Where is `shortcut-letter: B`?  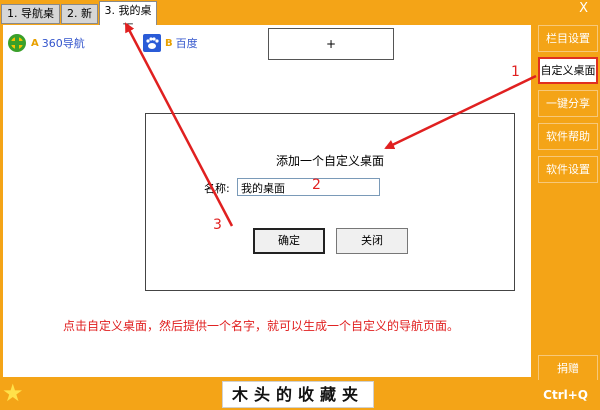 shortcut-letter: B is located at coordinates (169, 43).